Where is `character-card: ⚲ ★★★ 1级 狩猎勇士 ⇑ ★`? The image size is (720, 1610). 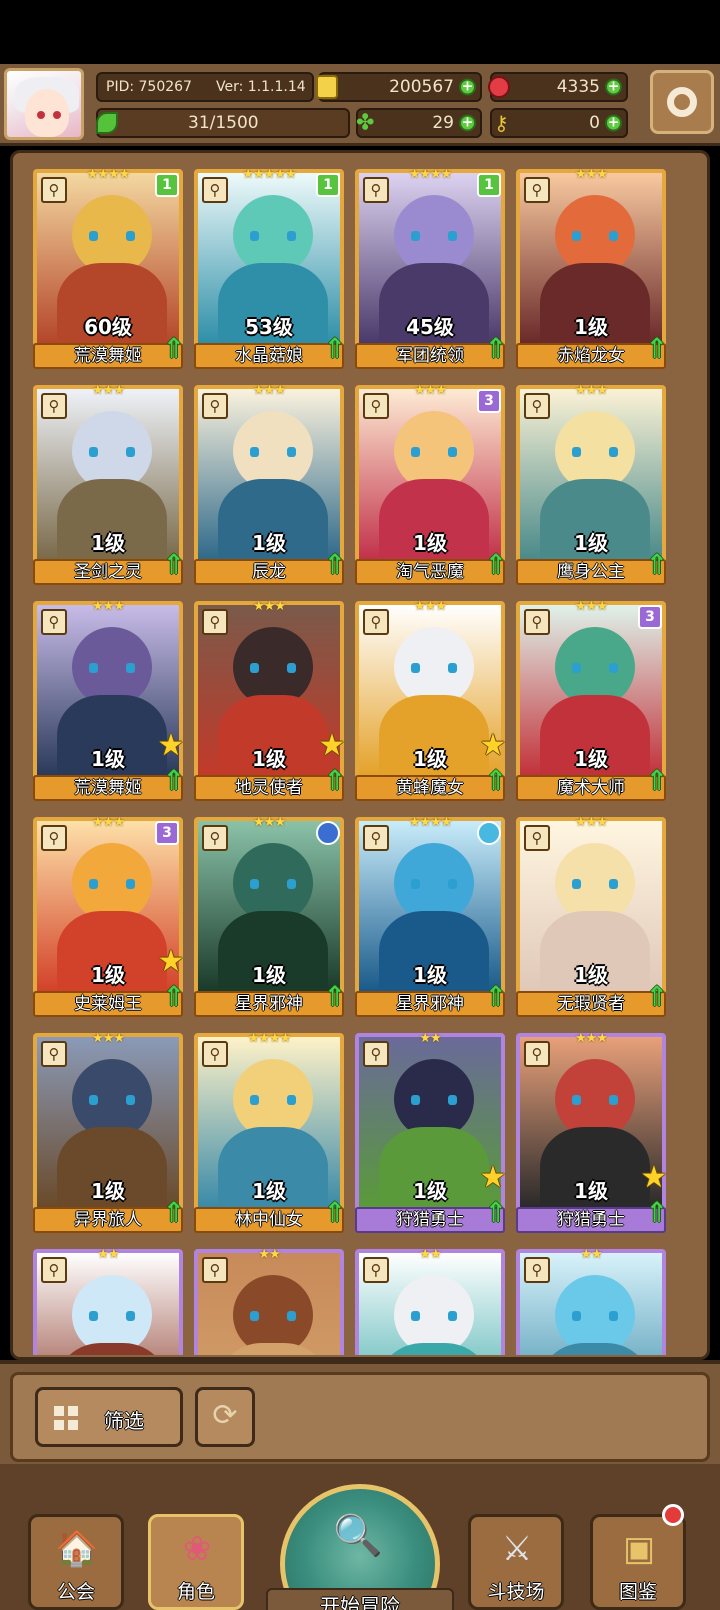
character-card: ⚲ ★★★ 1级 狩猎勇士 ⇑ ★ is located at coordinates (592, 1132).